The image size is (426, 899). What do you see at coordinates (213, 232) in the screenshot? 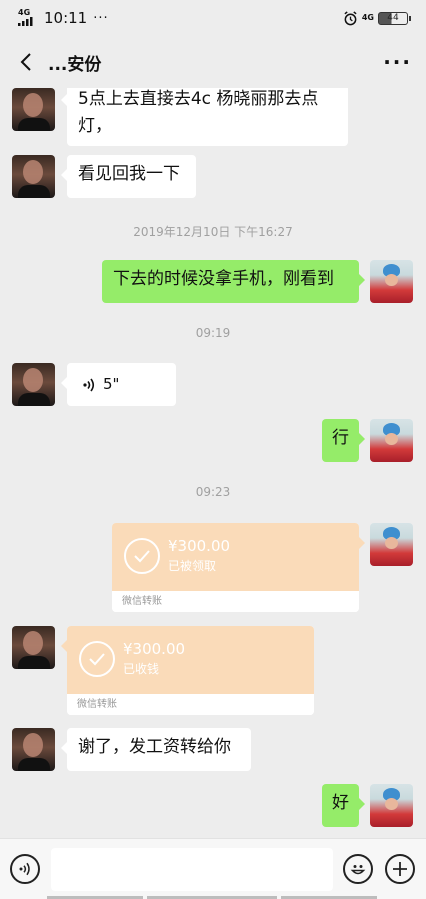
I see `timestamp: 2019年12月10日 下午16:27` at bounding box center [213, 232].